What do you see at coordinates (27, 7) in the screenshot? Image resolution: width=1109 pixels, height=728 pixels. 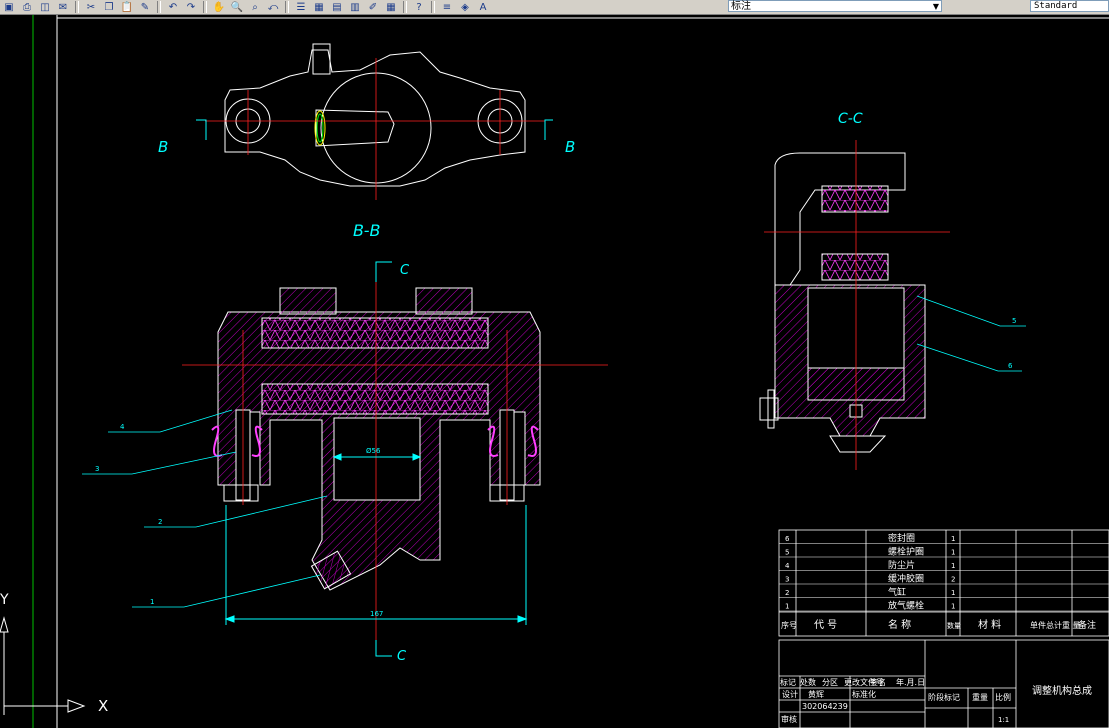 I see `print-icon: ⎙` at bounding box center [27, 7].